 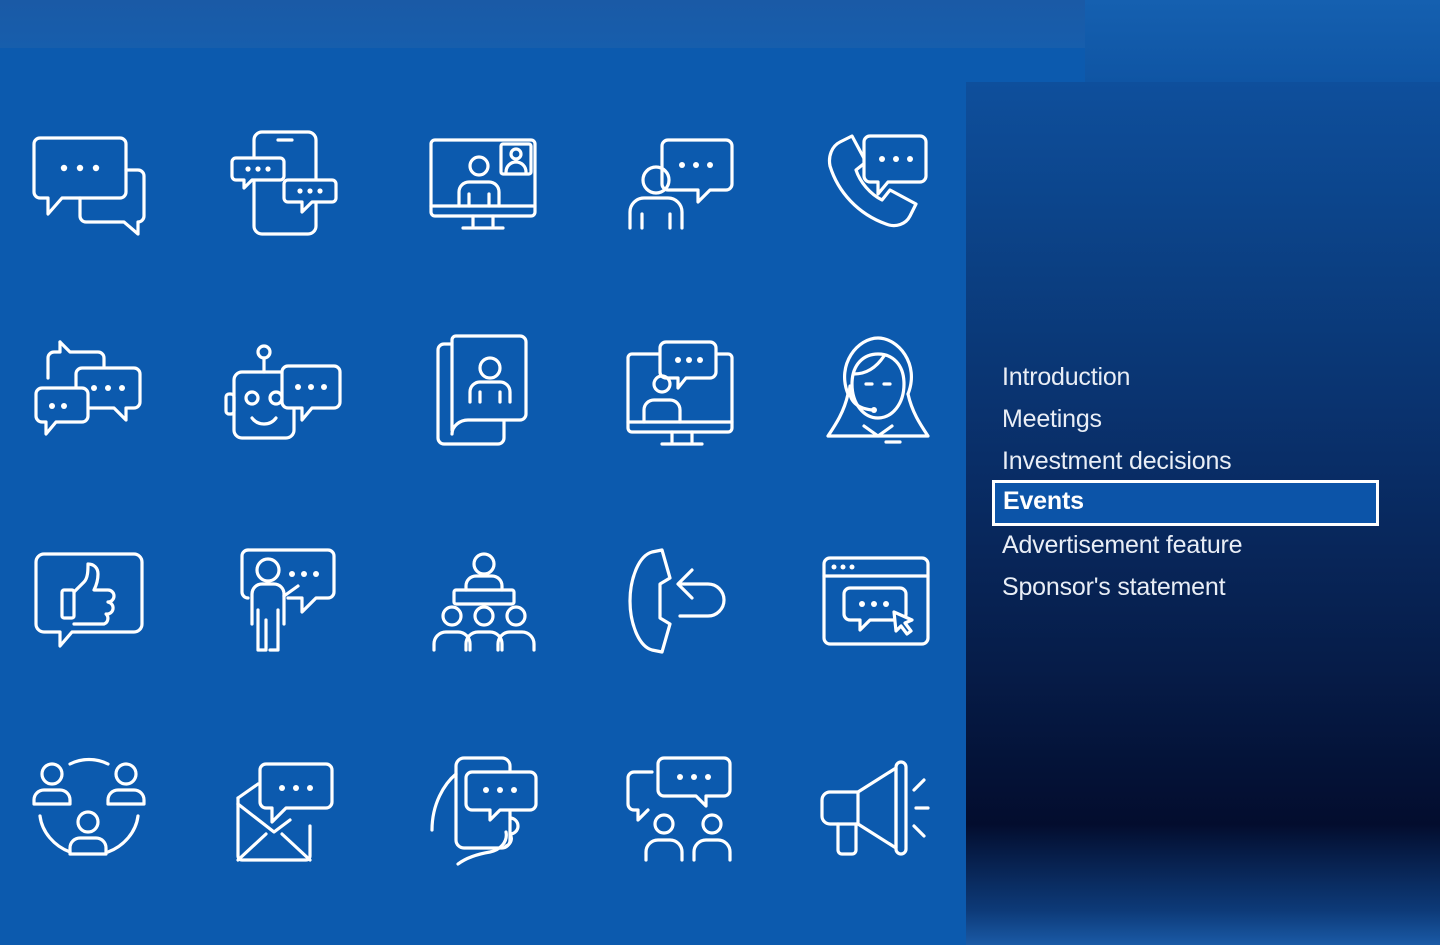 I want to click on mobile-contact-icon, so click(x=490, y=390).